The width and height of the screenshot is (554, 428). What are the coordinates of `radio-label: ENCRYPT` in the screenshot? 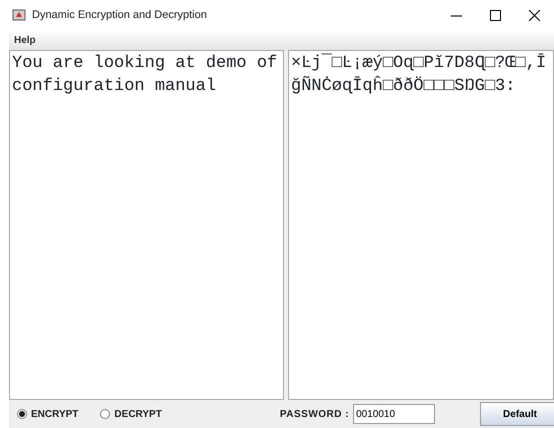 It's located at (54, 414).